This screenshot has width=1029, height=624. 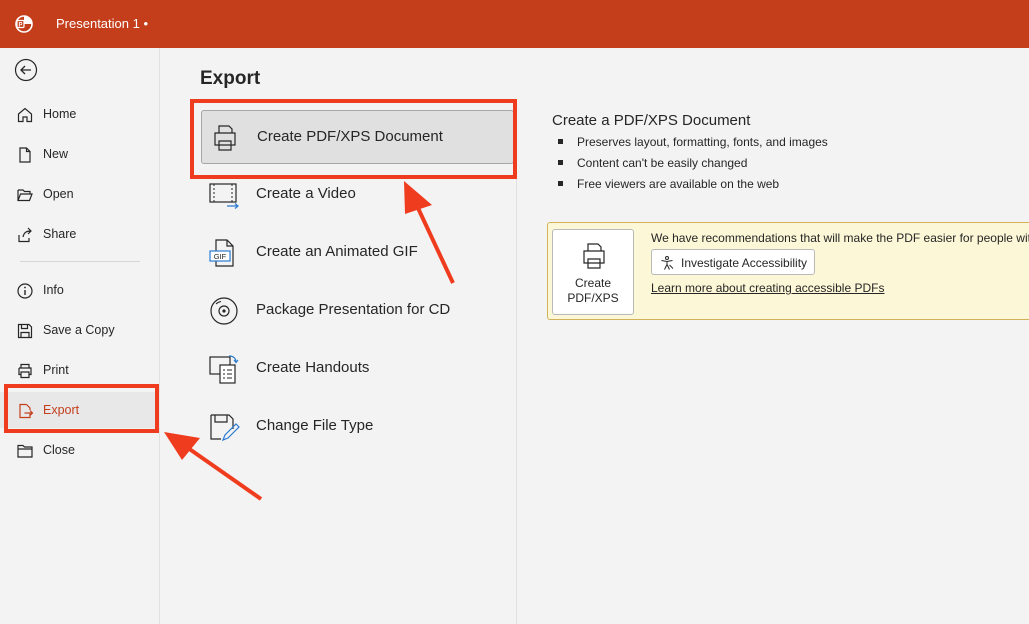 What do you see at coordinates (224, 311) in the screenshot?
I see `cd-icon` at bounding box center [224, 311].